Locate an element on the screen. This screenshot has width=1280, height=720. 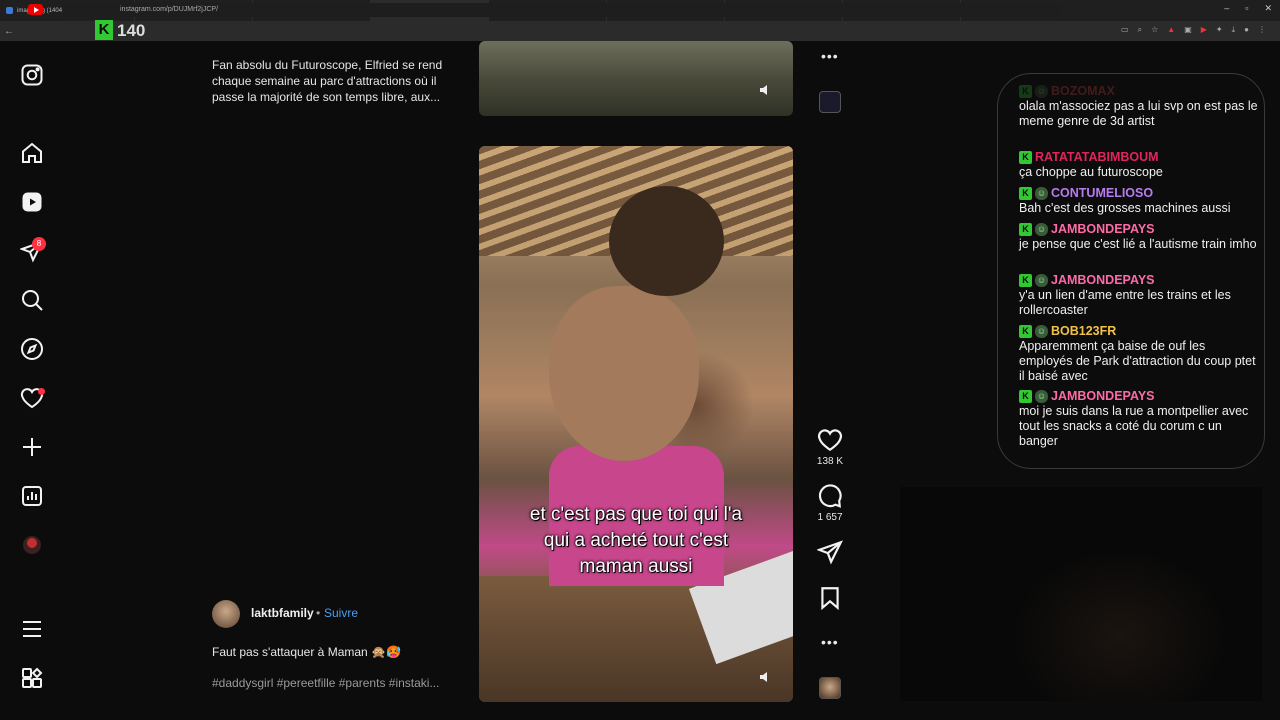
like-count: 138 K is located at coordinates (830, 461).